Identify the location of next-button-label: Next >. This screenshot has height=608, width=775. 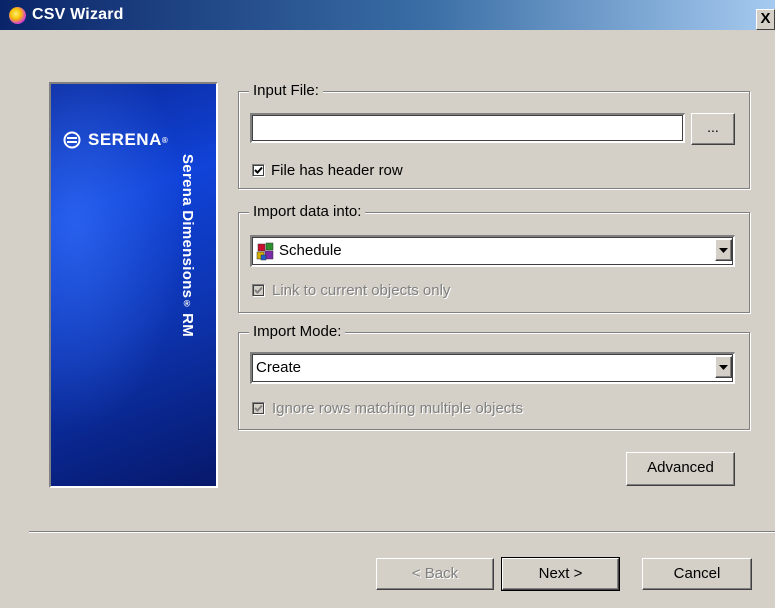
(560, 573).